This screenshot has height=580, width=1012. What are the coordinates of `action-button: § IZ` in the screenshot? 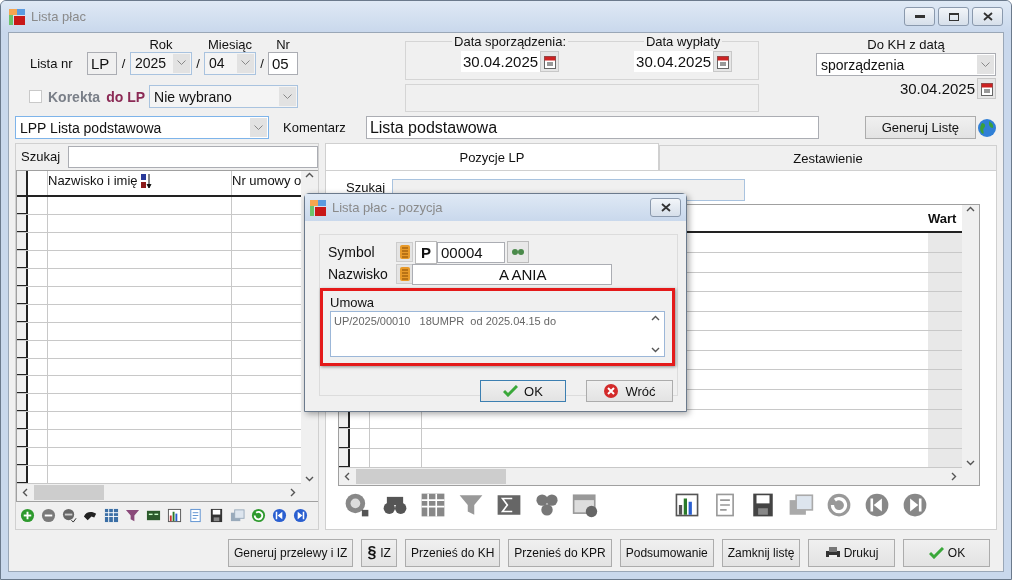 It's located at (379, 553).